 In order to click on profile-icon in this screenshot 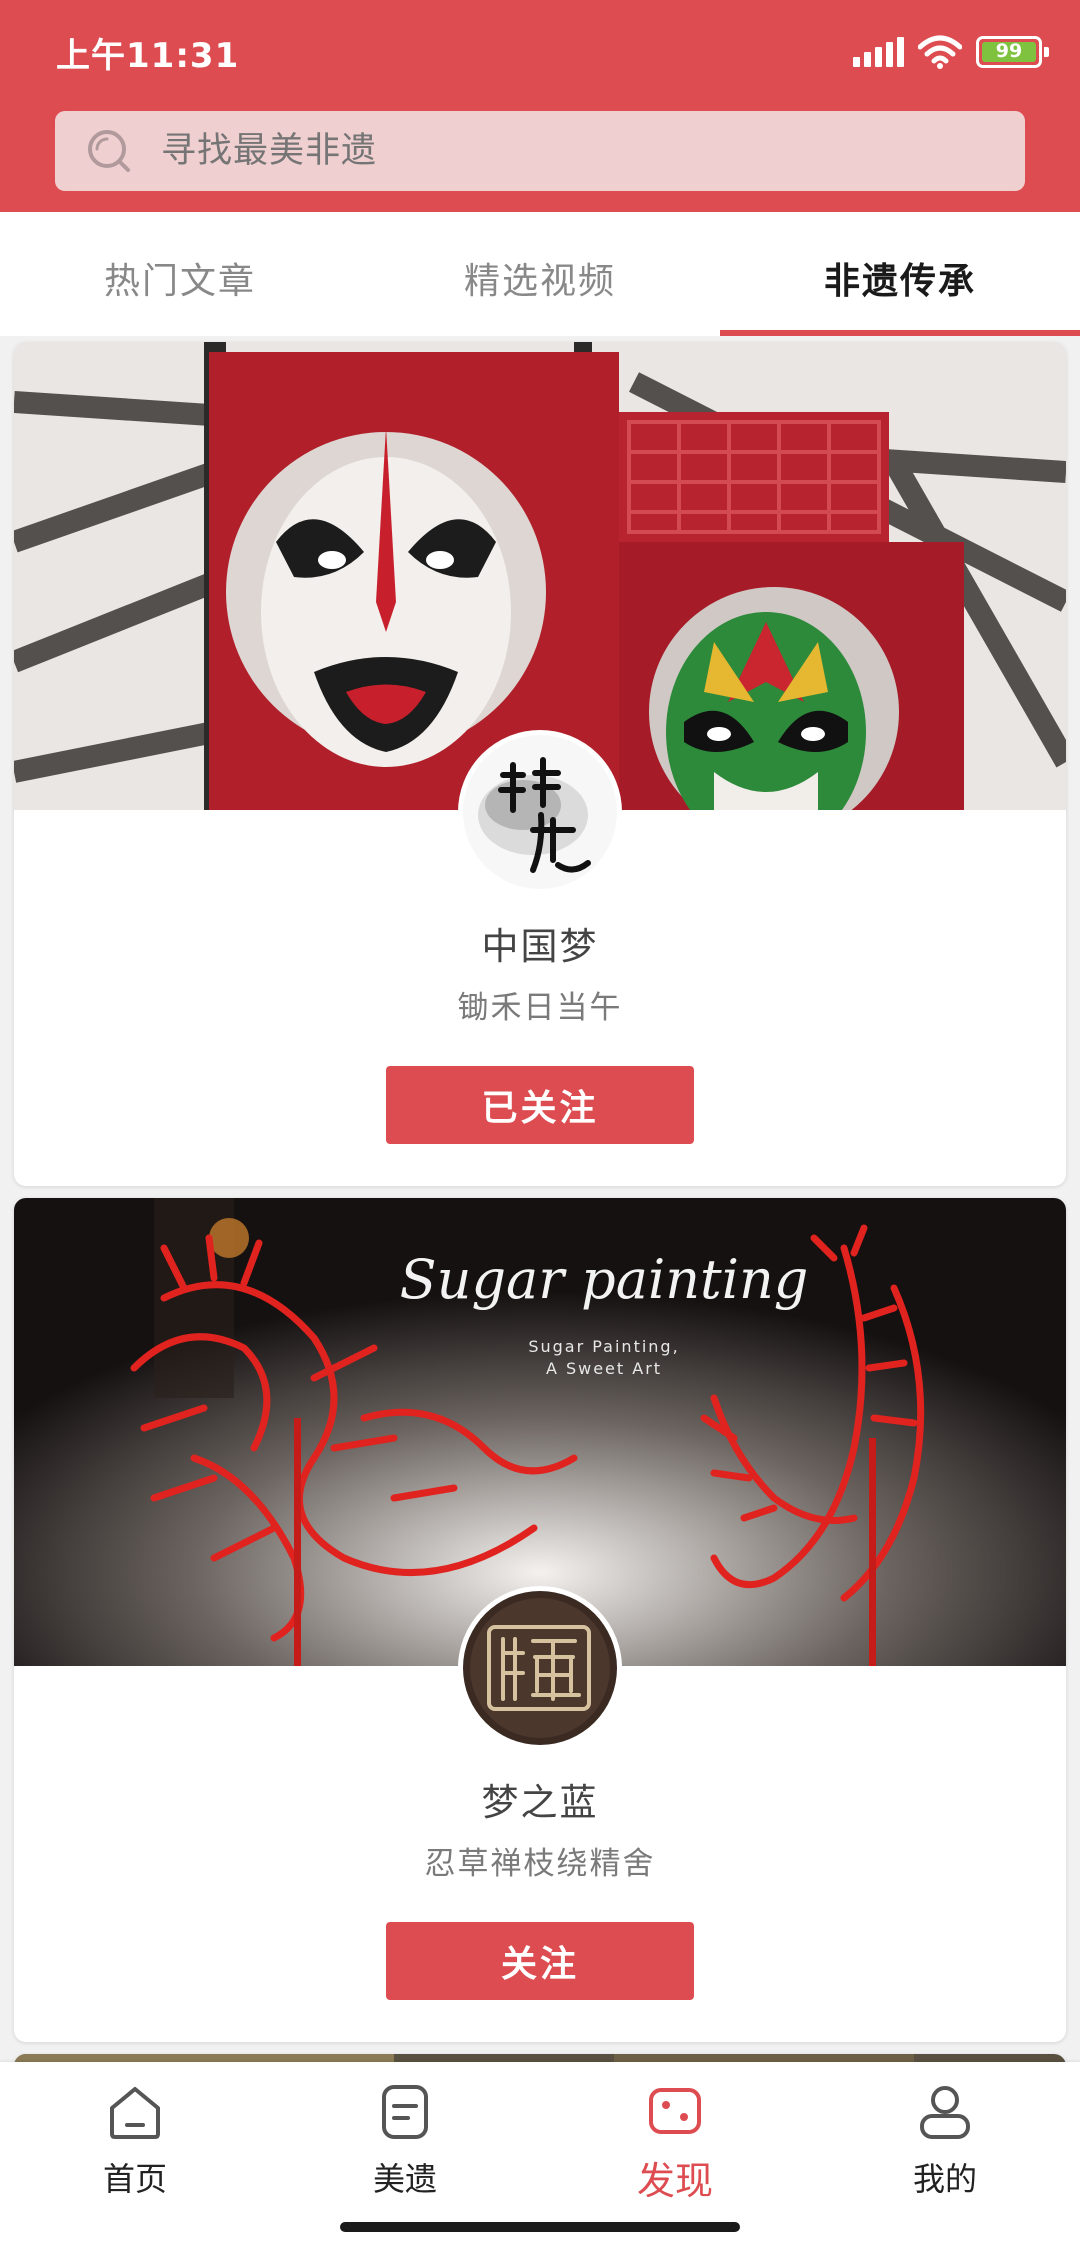, I will do `click(945, 2112)`.